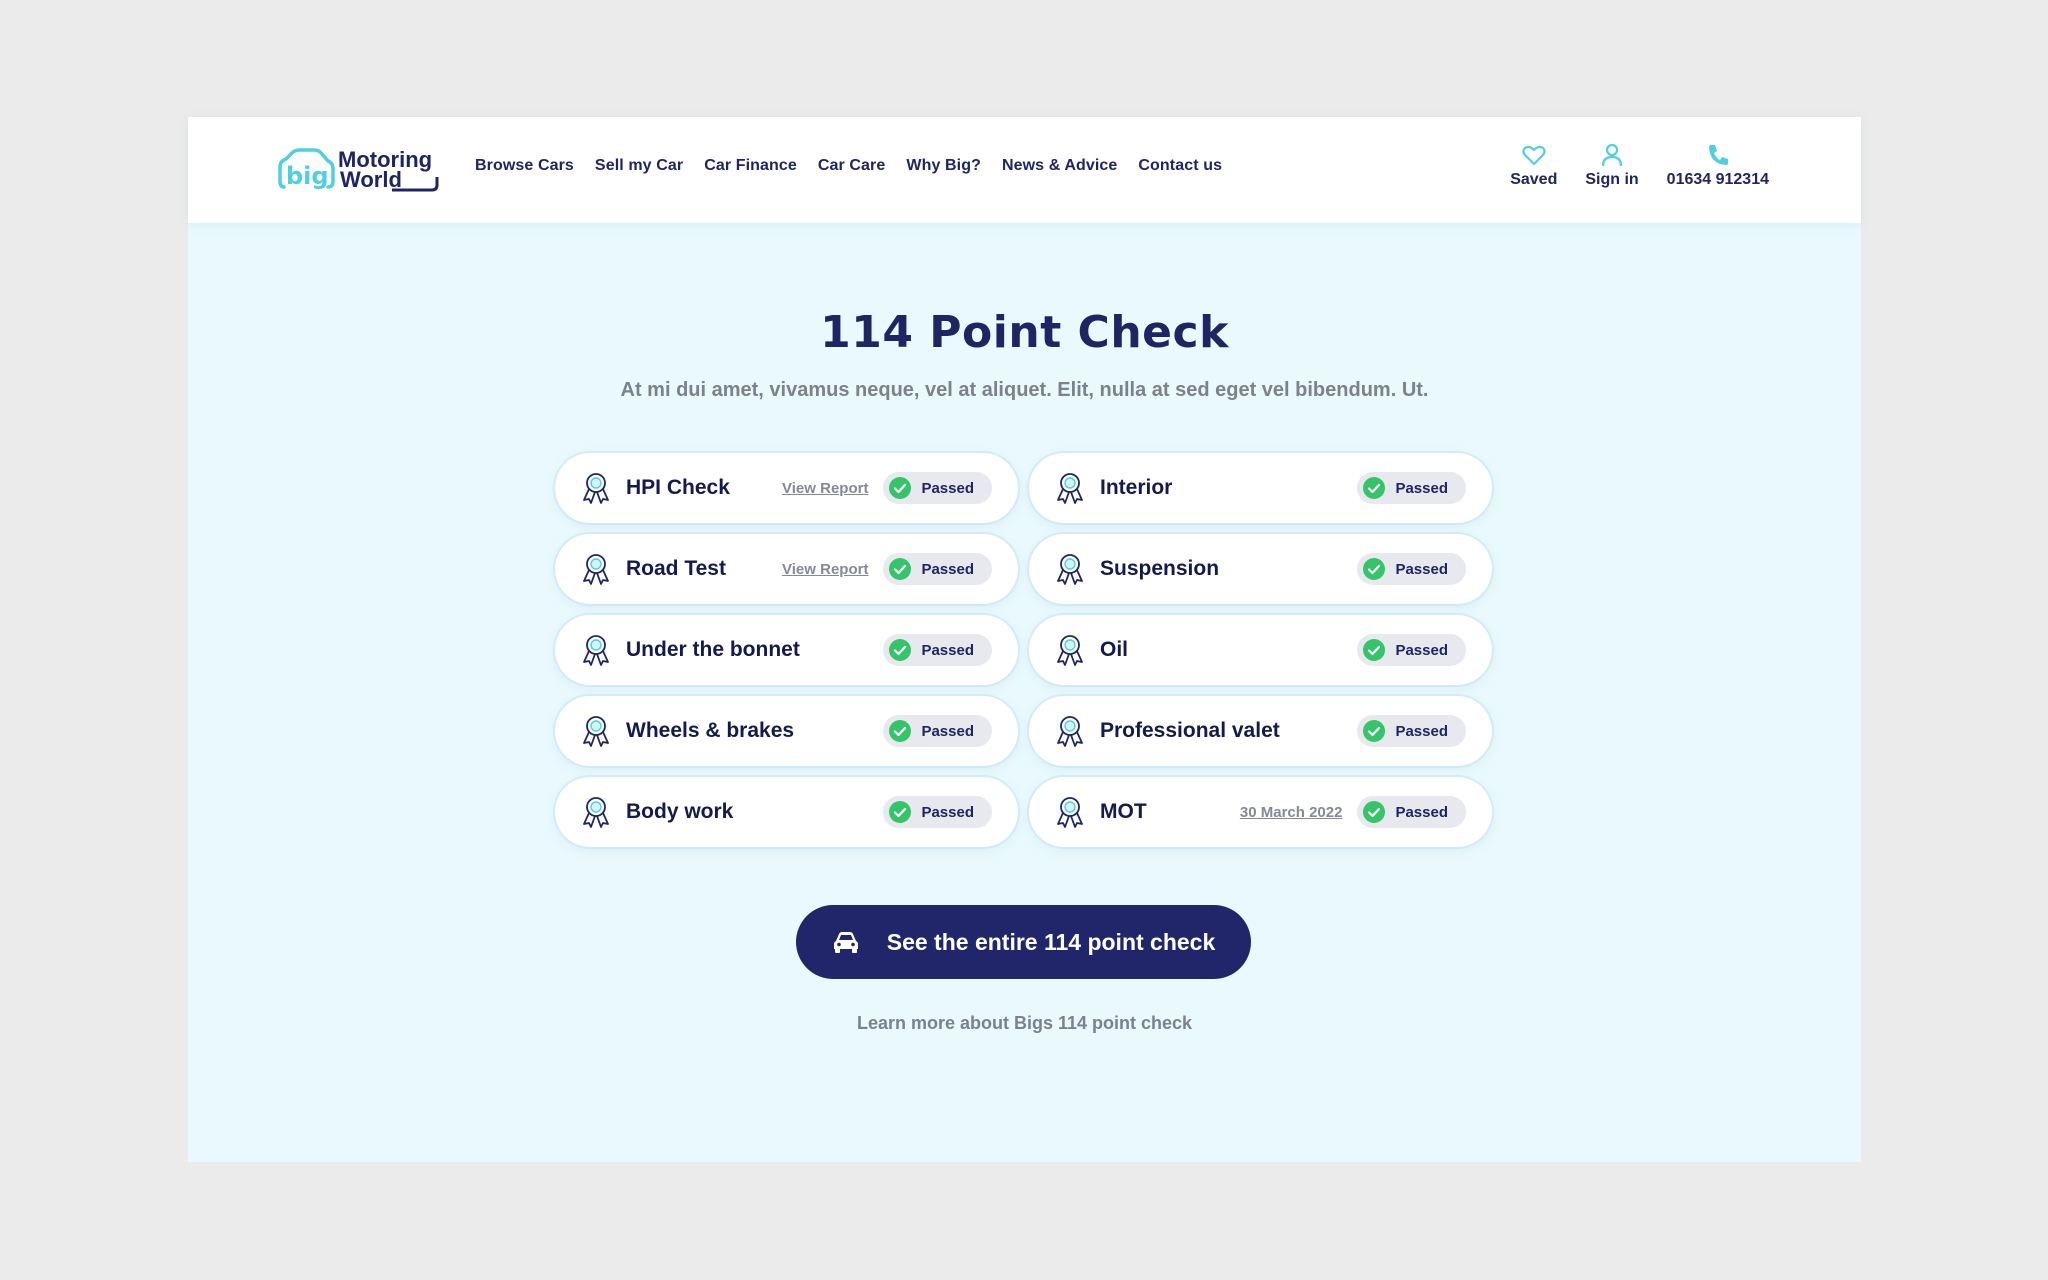 The image size is (2048, 1280). Describe the element at coordinates (713, 649) in the screenshot. I see `check-label: Under the bonnet` at that location.